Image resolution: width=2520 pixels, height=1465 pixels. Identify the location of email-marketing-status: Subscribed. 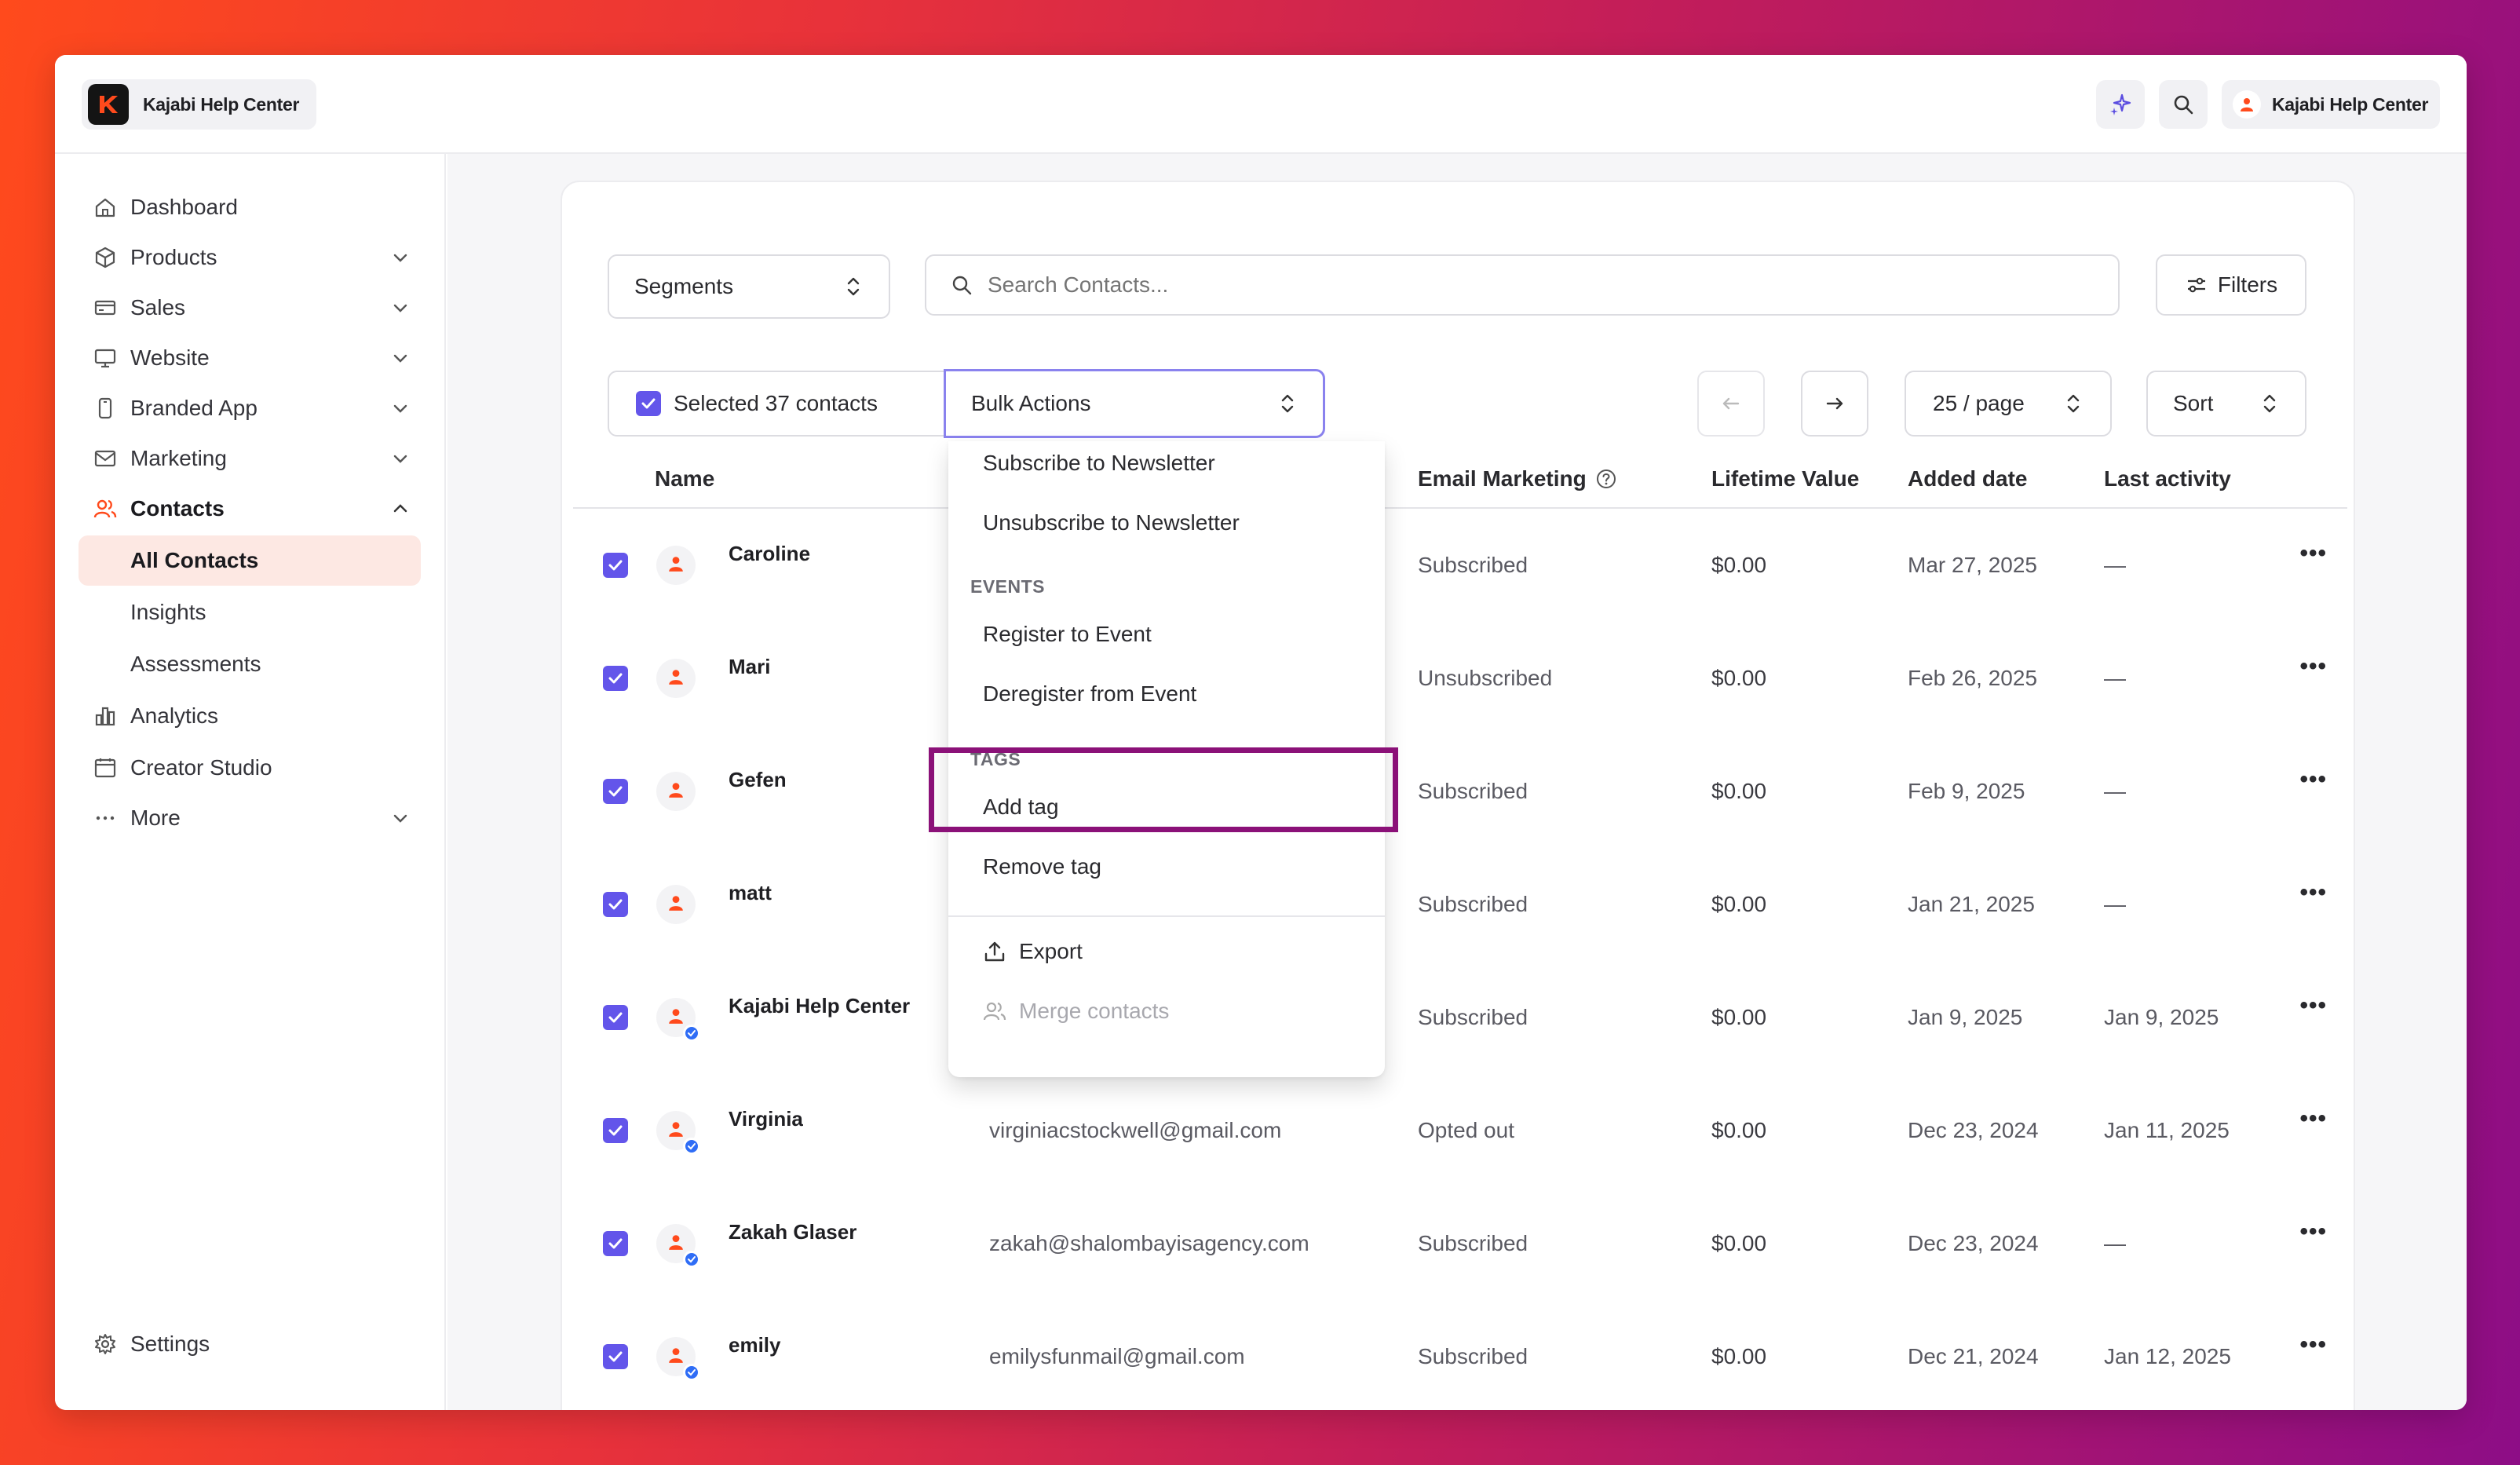
(1473, 1356).